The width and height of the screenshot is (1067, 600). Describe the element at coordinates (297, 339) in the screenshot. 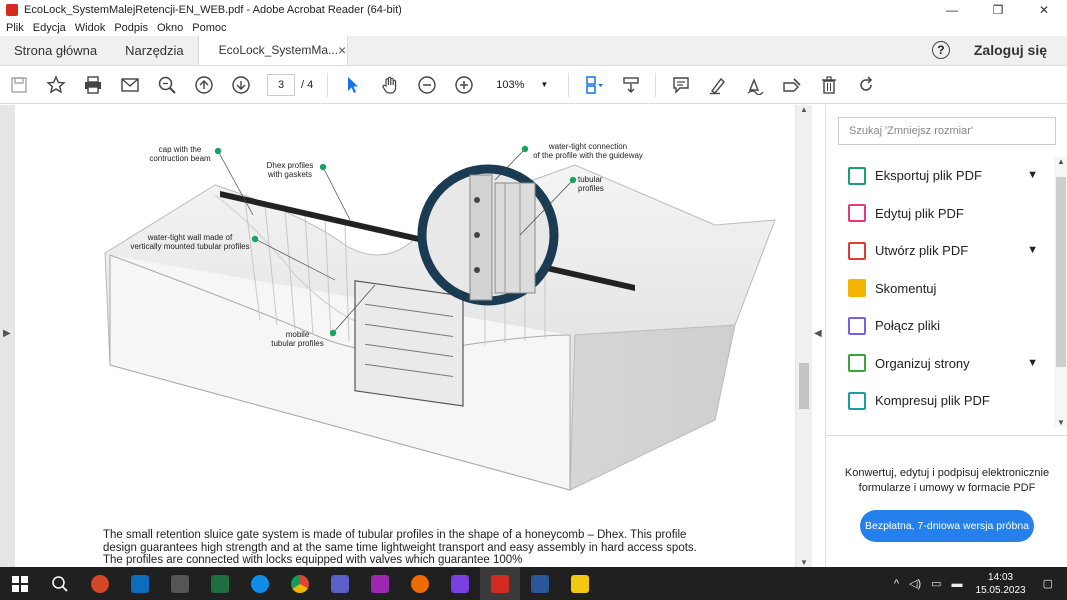

I see `label-mobile: mobile tubular profiles` at that location.